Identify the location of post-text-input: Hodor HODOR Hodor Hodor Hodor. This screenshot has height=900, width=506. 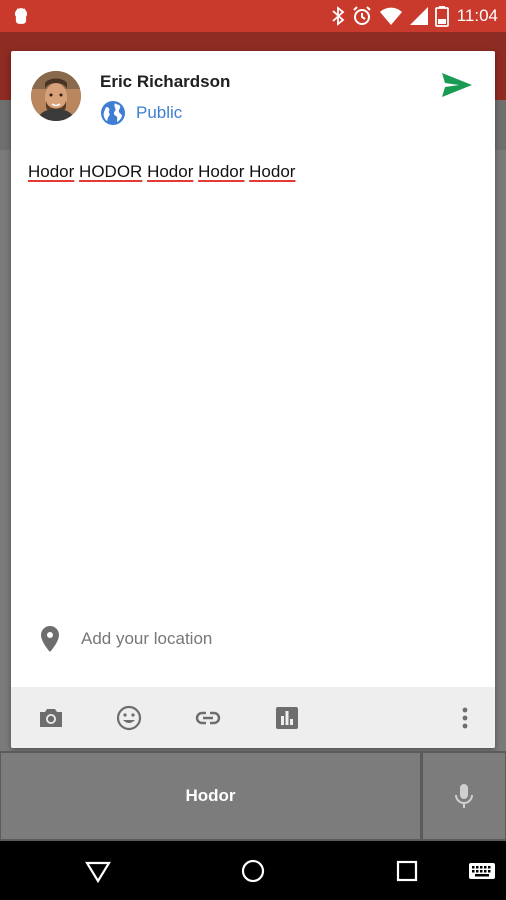
(161, 172).